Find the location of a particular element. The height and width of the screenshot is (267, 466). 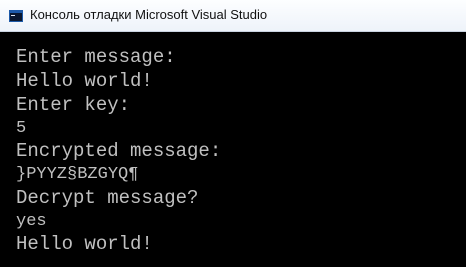

title-bar: Консоль отладки Microsoft Visual Studio is located at coordinates (233, 16).